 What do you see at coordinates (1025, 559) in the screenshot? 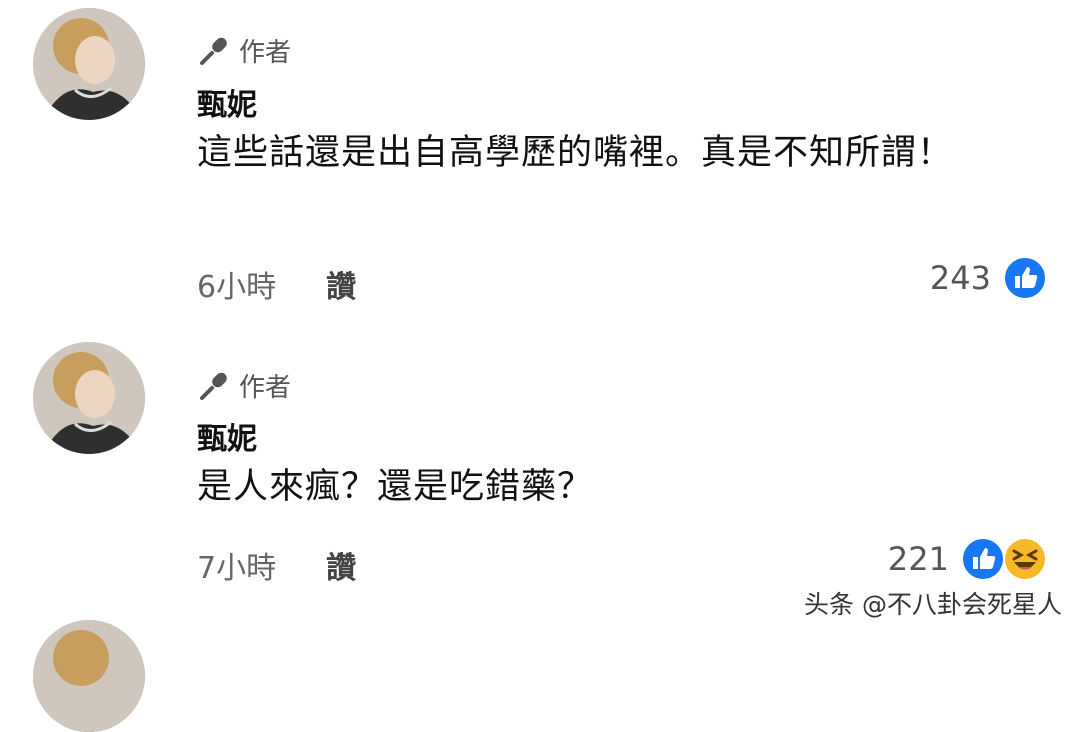
I see `haha-icon` at bounding box center [1025, 559].